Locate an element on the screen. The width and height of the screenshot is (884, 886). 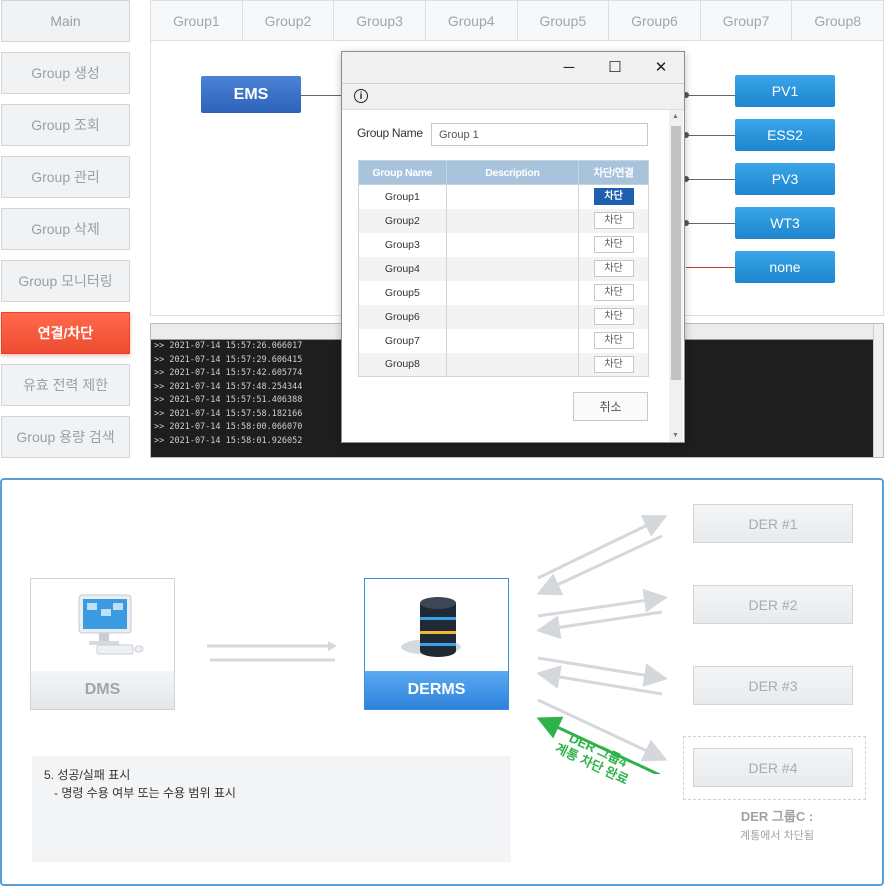
table-row: Group8 차단 is located at coordinates (503, 364).